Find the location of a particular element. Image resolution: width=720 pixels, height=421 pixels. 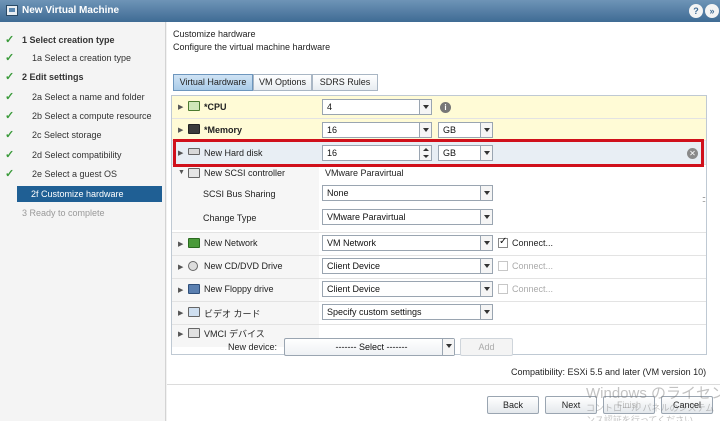

scsi-change-type-select: VMware Paravirtual is located at coordinates (407, 217).